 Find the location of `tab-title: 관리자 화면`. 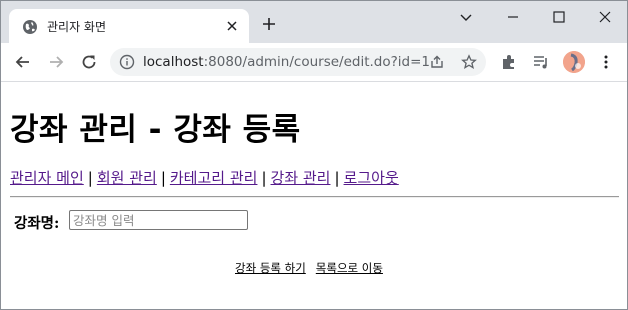

tab-title: 관리자 화면 is located at coordinates (77, 27).